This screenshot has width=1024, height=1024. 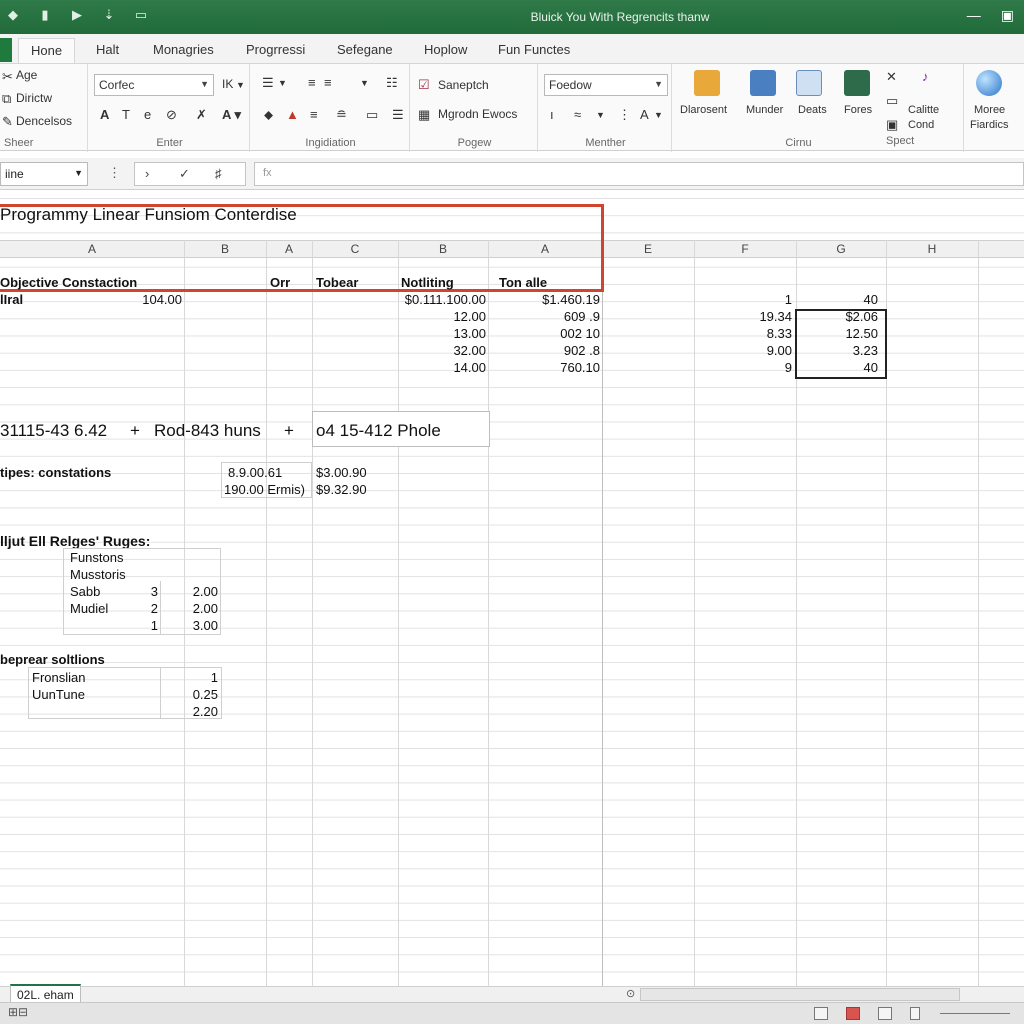 What do you see at coordinates (821, 1013) in the screenshot?
I see `normal-view-icon` at bounding box center [821, 1013].